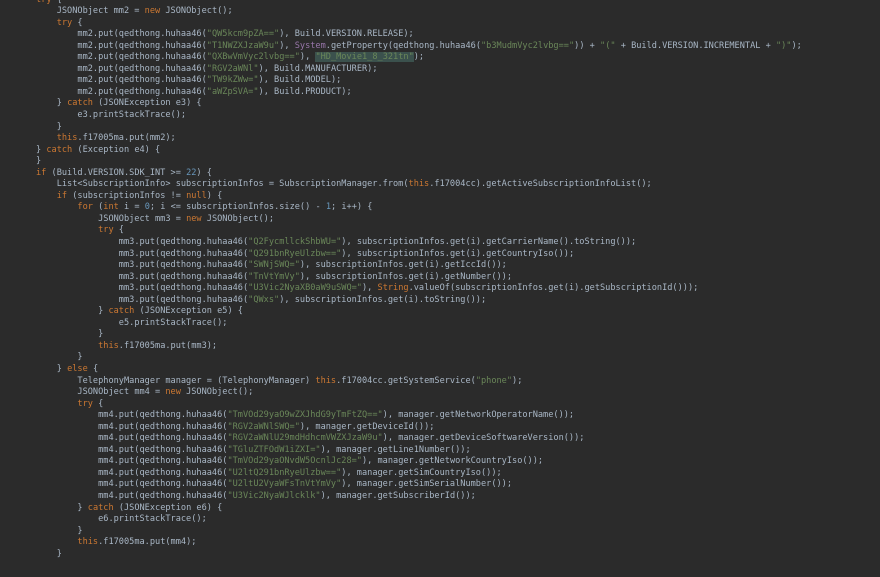 This screenshot has height=577, width=880. I want to click on code-line: } catch (JSONException e3) {, so click(440, 104).